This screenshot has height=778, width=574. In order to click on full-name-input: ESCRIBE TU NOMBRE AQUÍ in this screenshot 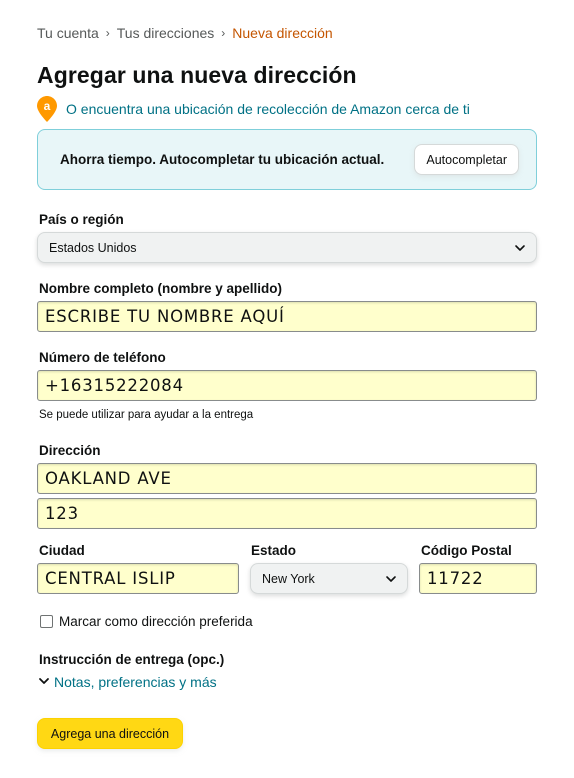, I will do `click(287, 316)`.